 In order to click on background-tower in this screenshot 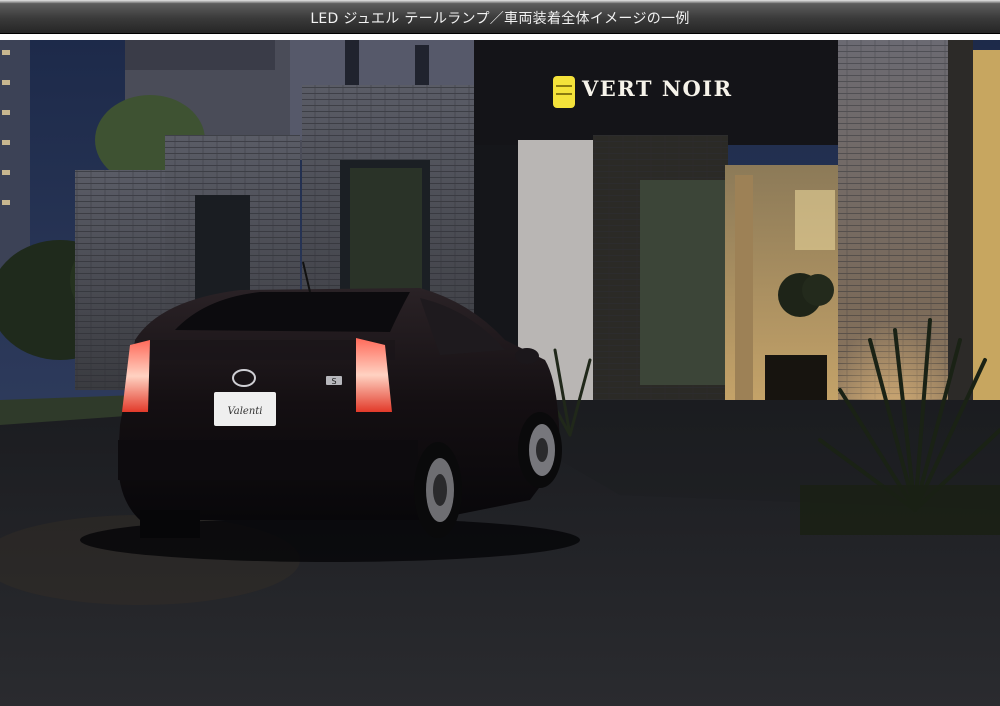, I will do `click(15, 155)`.